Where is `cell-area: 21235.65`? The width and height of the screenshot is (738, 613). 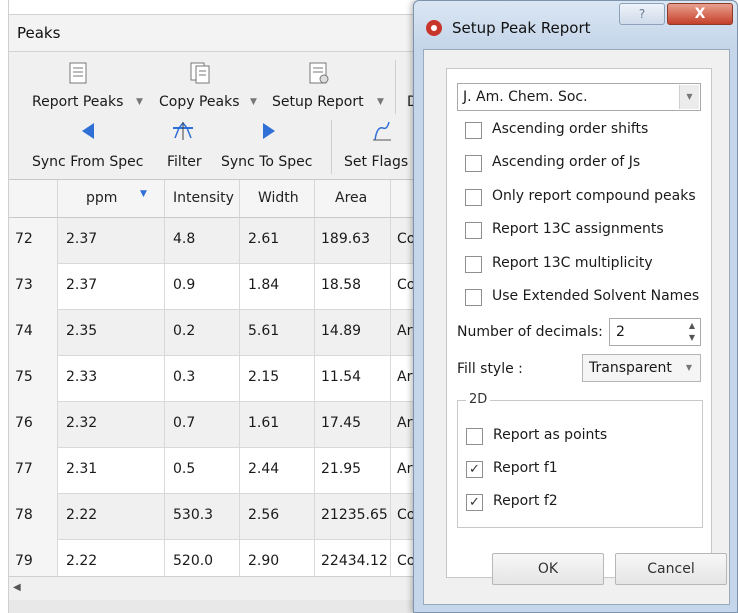
cell-area: 21235.65 is located at coordinates (353, 517).